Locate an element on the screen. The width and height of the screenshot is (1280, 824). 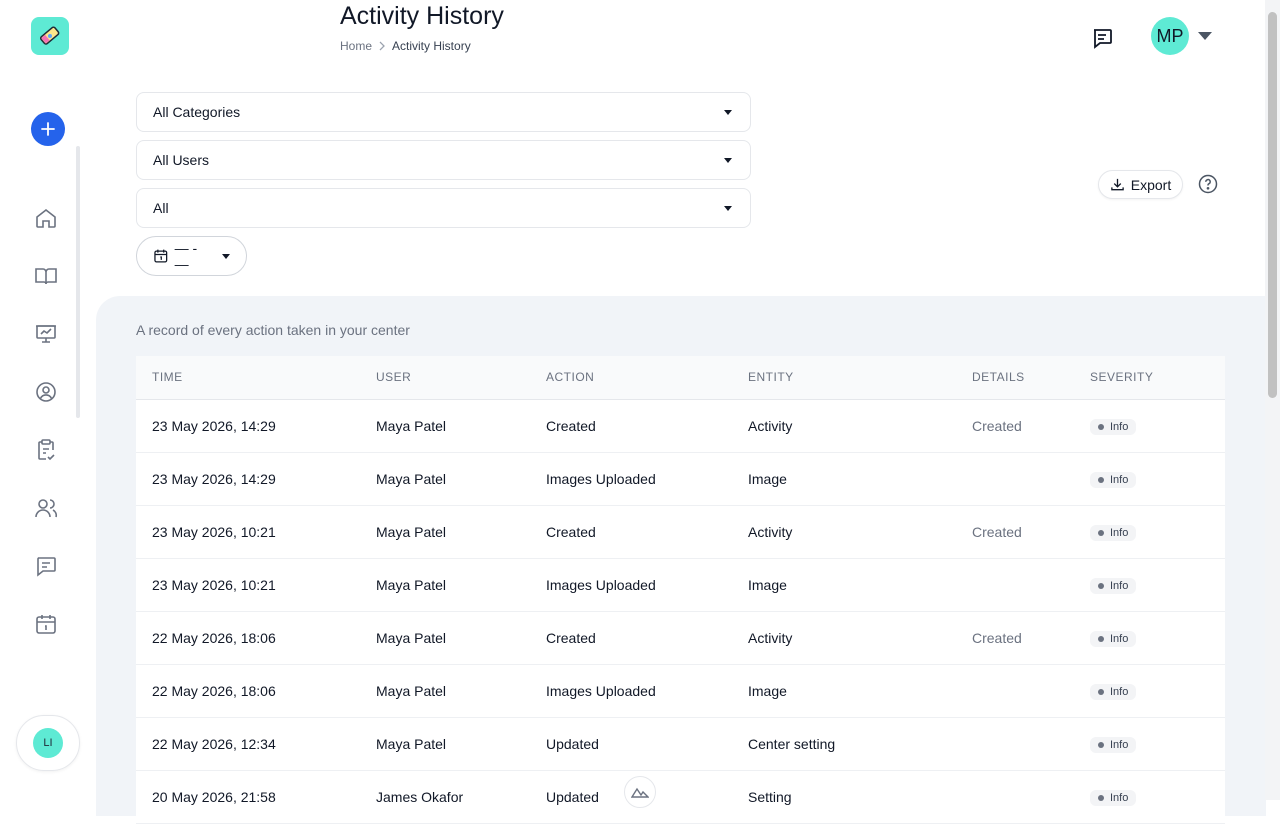
sidebar-scrollbar is located at coordinates (78, 282).